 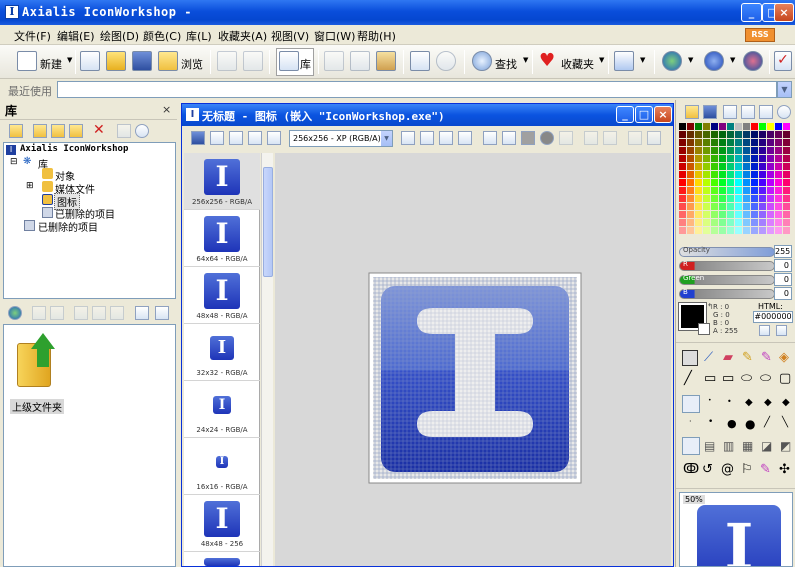 What do you see at coordinates (528, 138) in the screenshot?
I see `background-icon` at bounding box center [528, 138].